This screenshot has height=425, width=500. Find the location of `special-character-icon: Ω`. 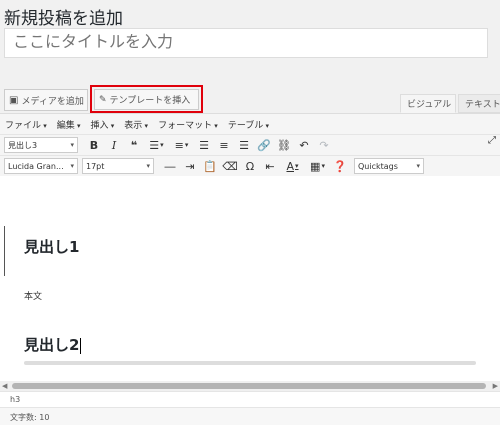

special-character-icon: Ω is located at coordinates (250, 166).